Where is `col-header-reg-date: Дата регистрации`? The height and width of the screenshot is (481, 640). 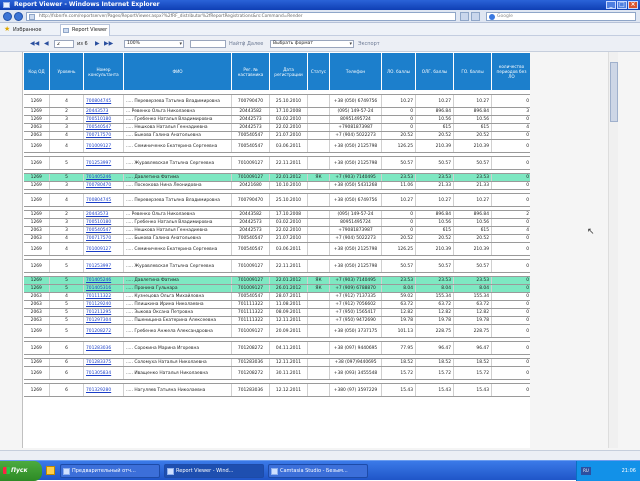 col-header-reg-date: Дата регистрации is located at coordinates (288, 71).